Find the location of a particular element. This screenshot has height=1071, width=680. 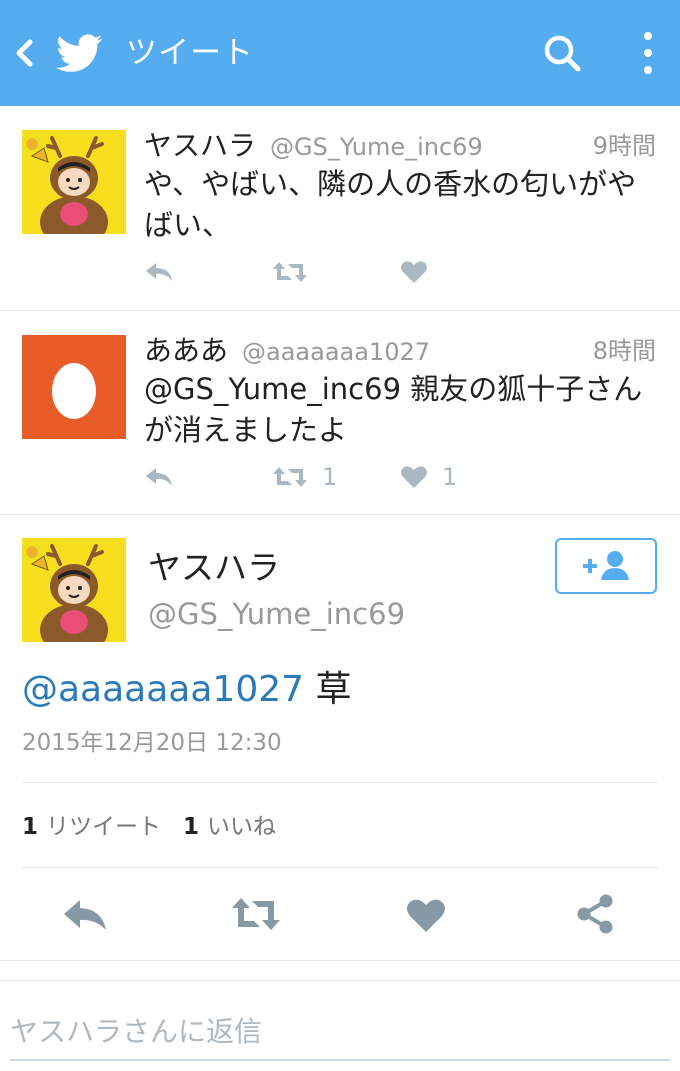

tweet-text: @GS_Yume_inc69 親友の狐十子さんが消えましたよ is located at coordinates (393, 409).